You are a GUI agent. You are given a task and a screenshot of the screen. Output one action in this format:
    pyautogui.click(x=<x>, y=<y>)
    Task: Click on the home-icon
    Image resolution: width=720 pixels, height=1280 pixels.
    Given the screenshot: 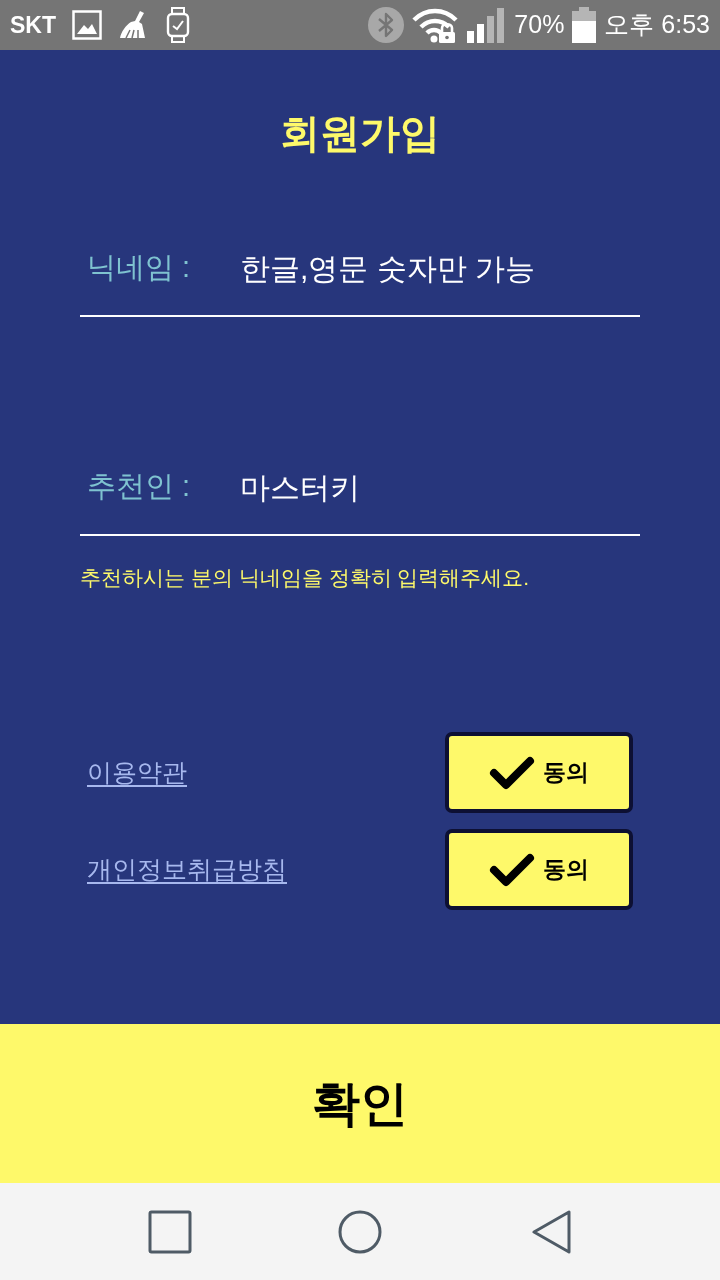 What is the action you would take?
    pyautogui.click(x=360, y=1231)
    